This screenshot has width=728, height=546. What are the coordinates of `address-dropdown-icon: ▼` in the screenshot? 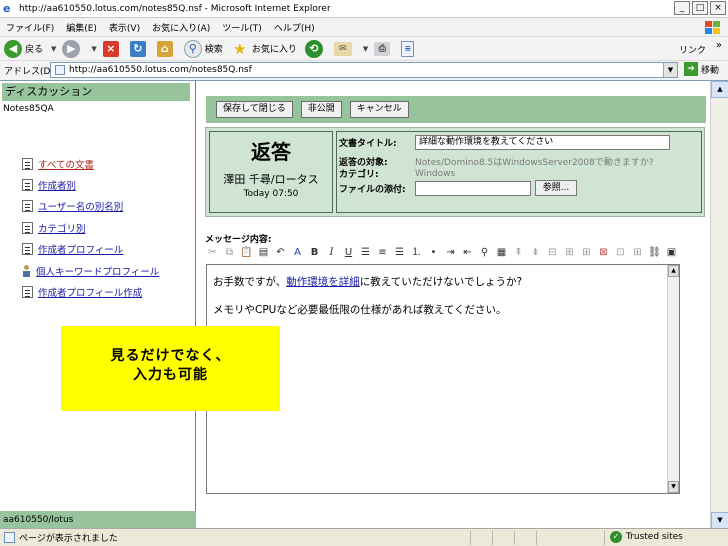 It's located at (670, 70).